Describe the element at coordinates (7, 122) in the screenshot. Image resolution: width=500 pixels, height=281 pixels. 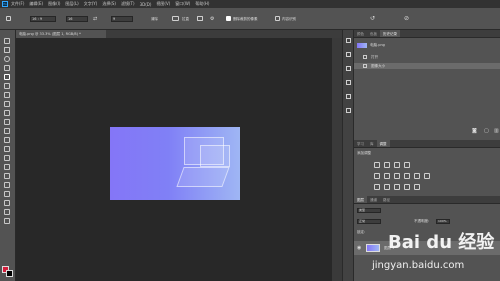
I see `history-brush-tool-icon` at that location.